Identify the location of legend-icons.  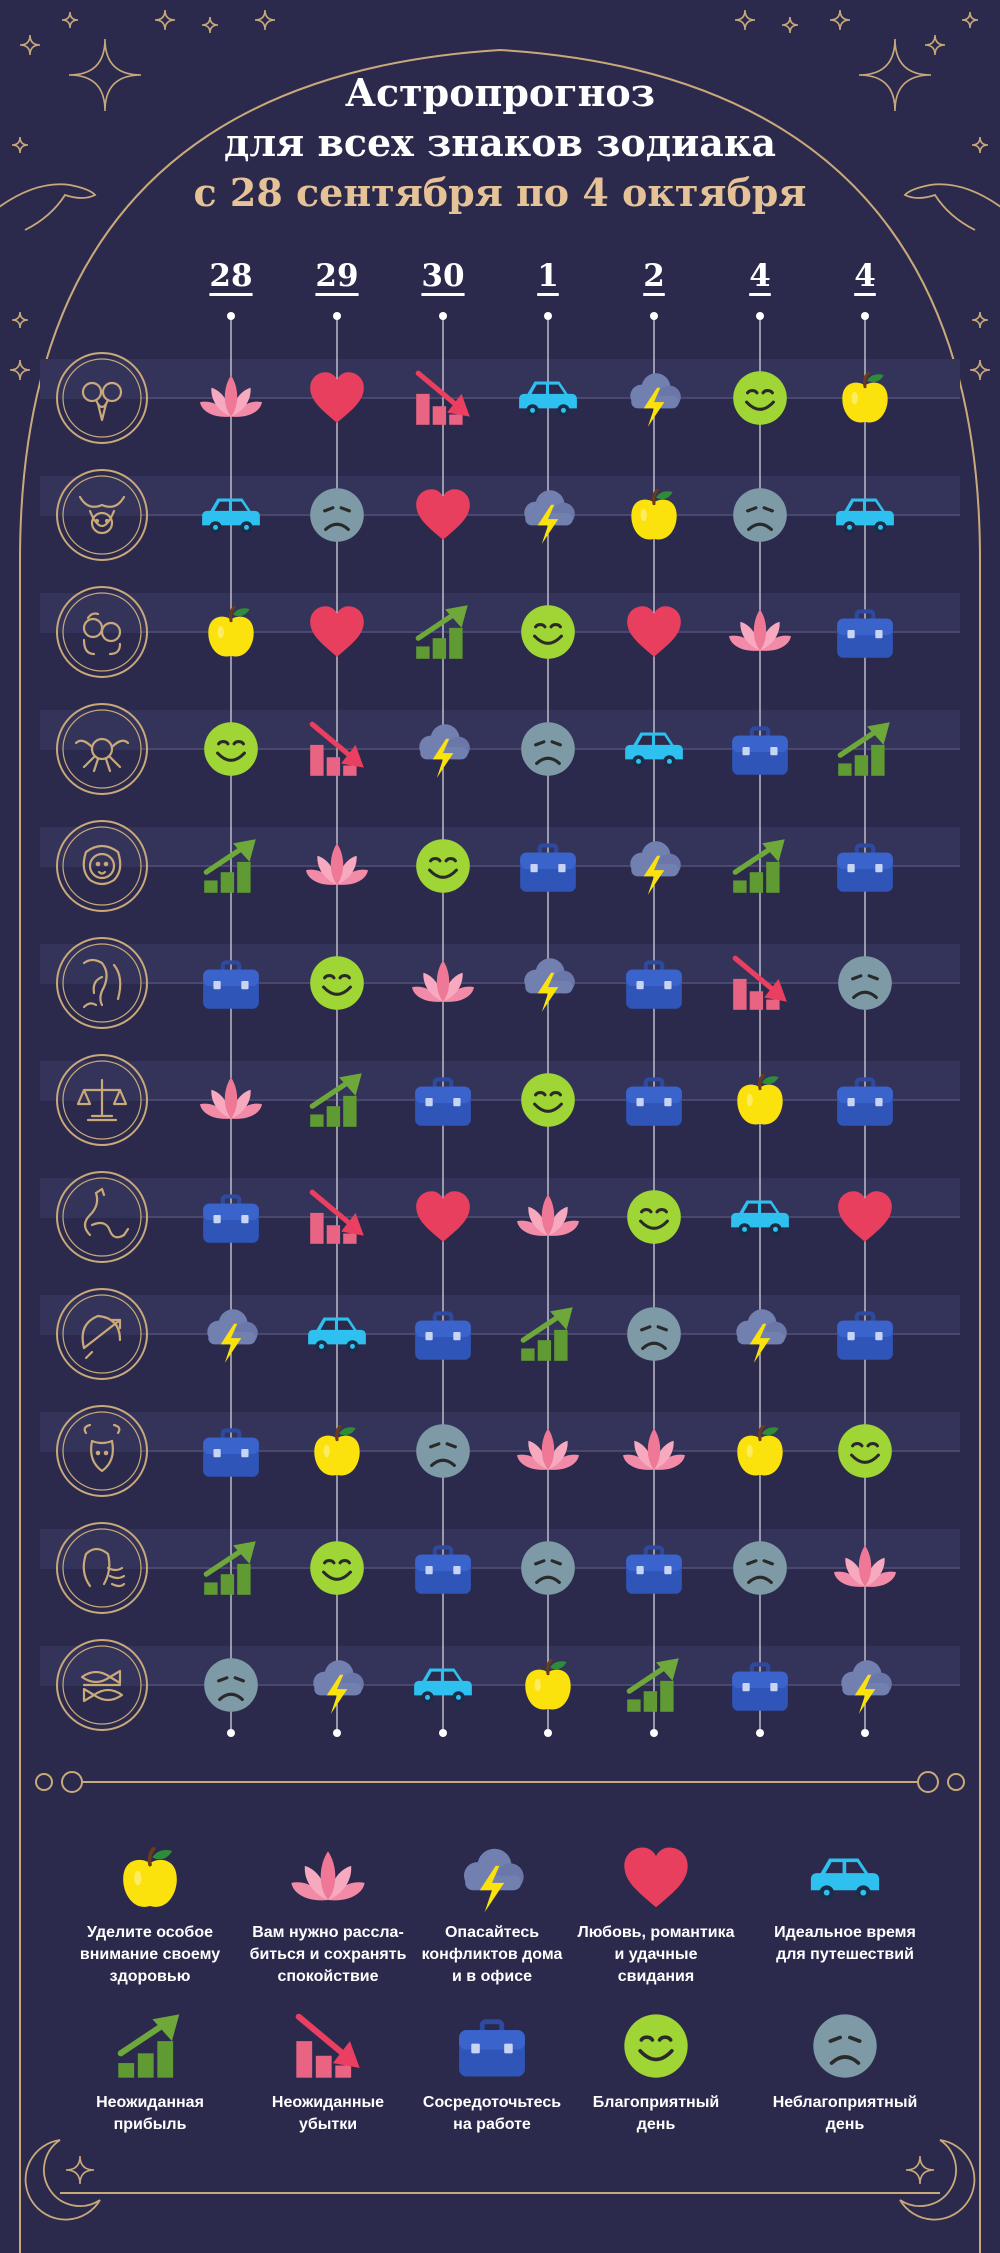
(498, 1962).